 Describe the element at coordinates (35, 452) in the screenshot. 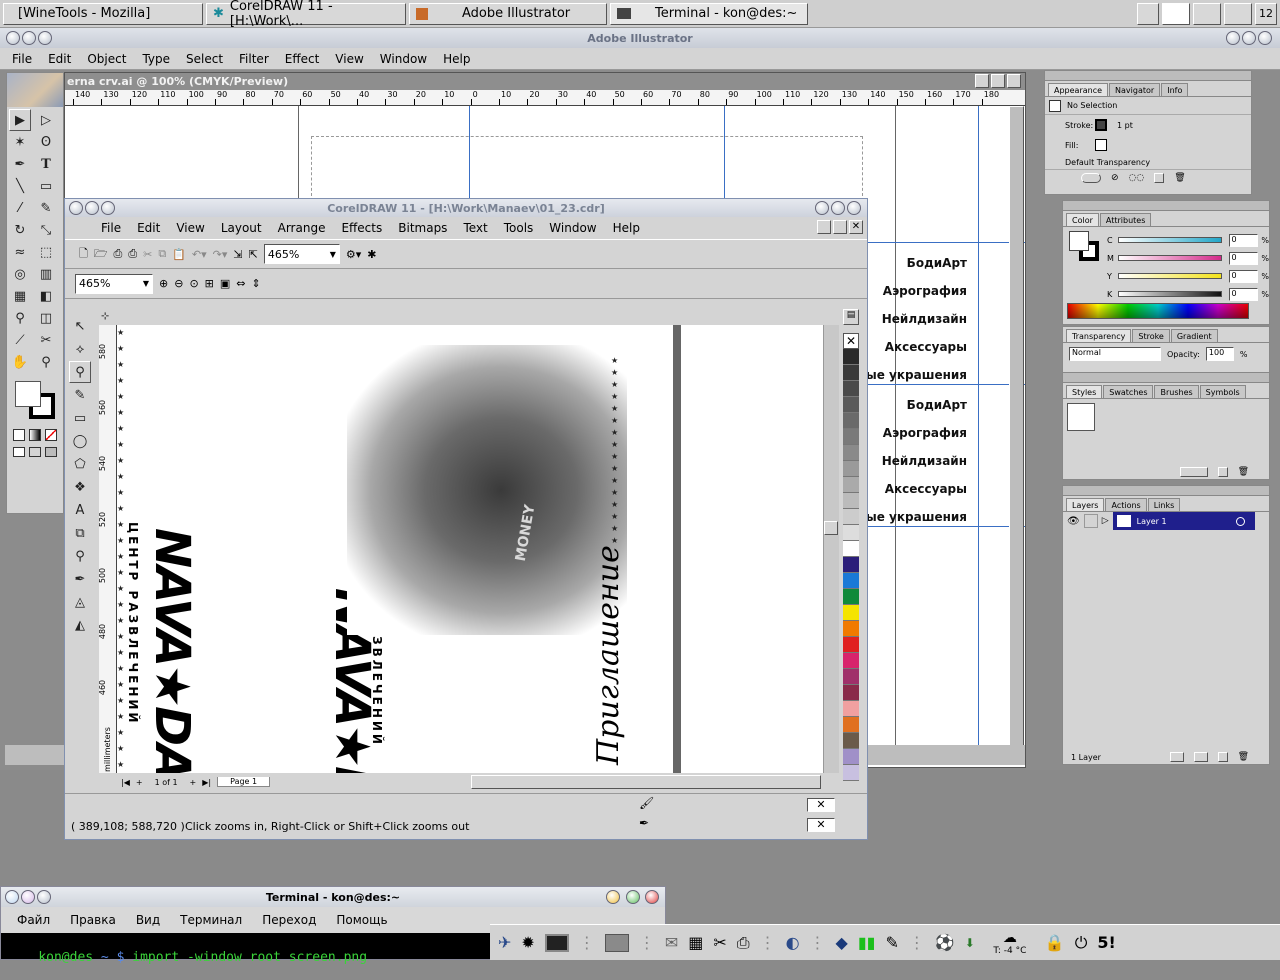

I see `screen-mode-full-menu-icon` at that location.